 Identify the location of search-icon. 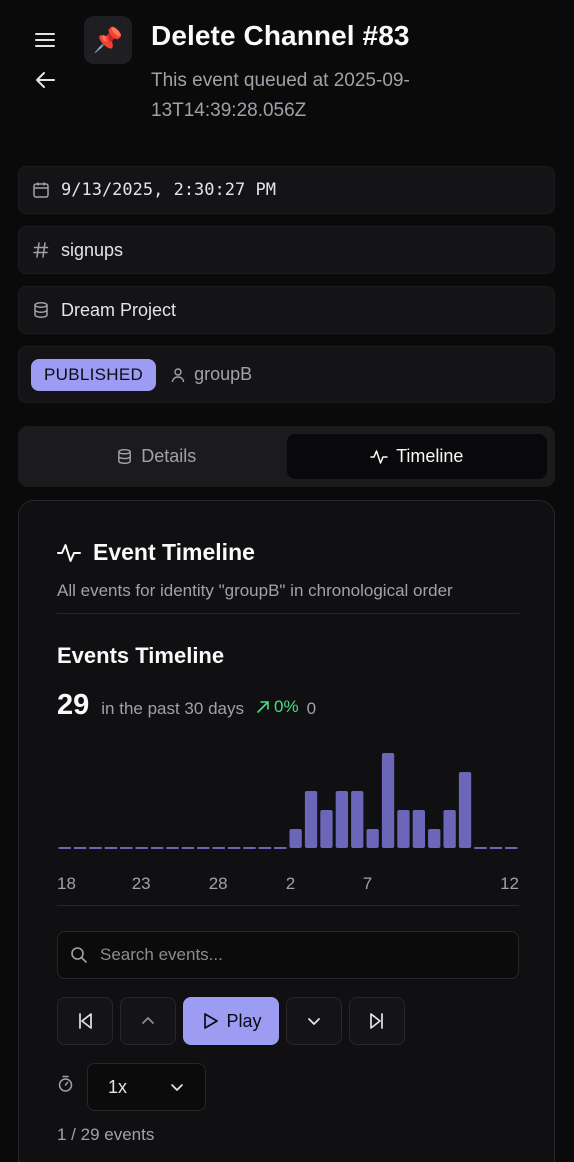
(79, 955).